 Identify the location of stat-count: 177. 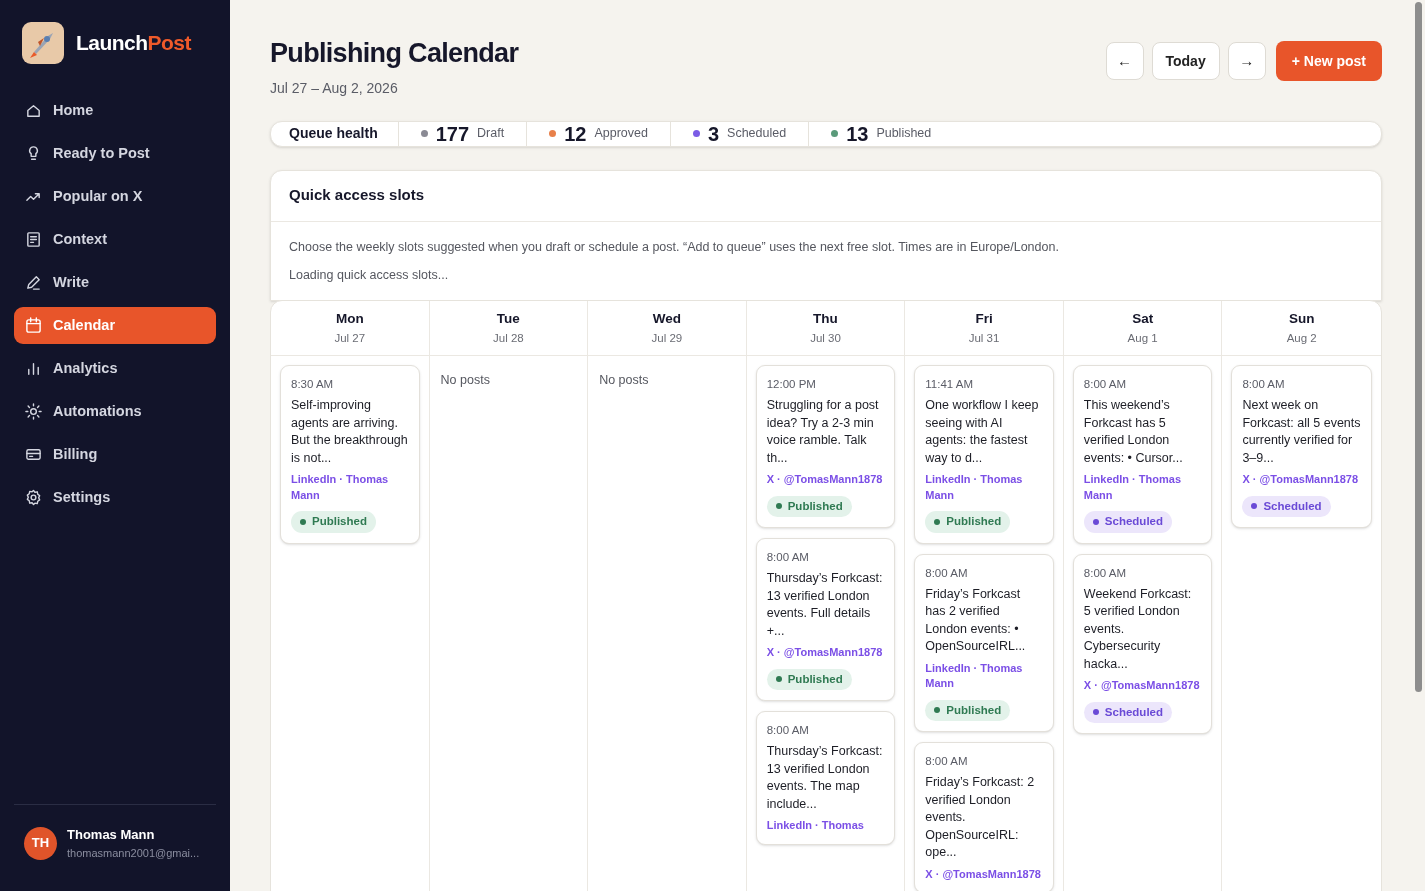
(452, 134).